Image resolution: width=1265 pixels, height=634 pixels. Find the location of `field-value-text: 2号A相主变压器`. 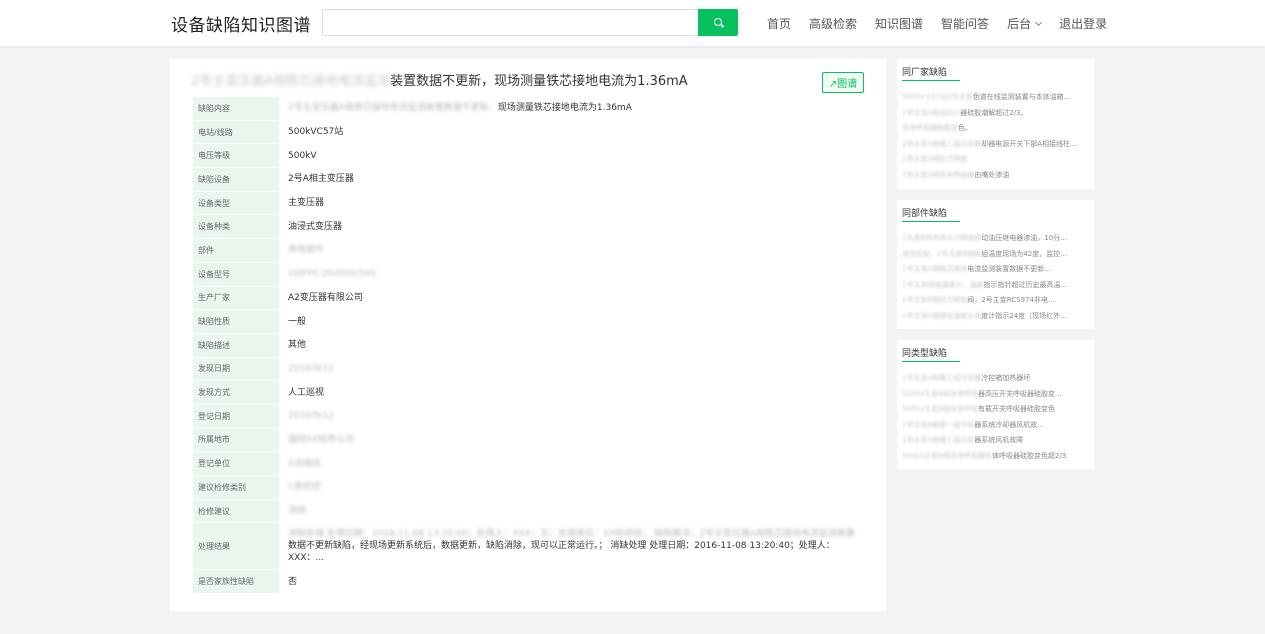

field-value-text: 2号A相主变压器 is located at coordinates (321, 179).